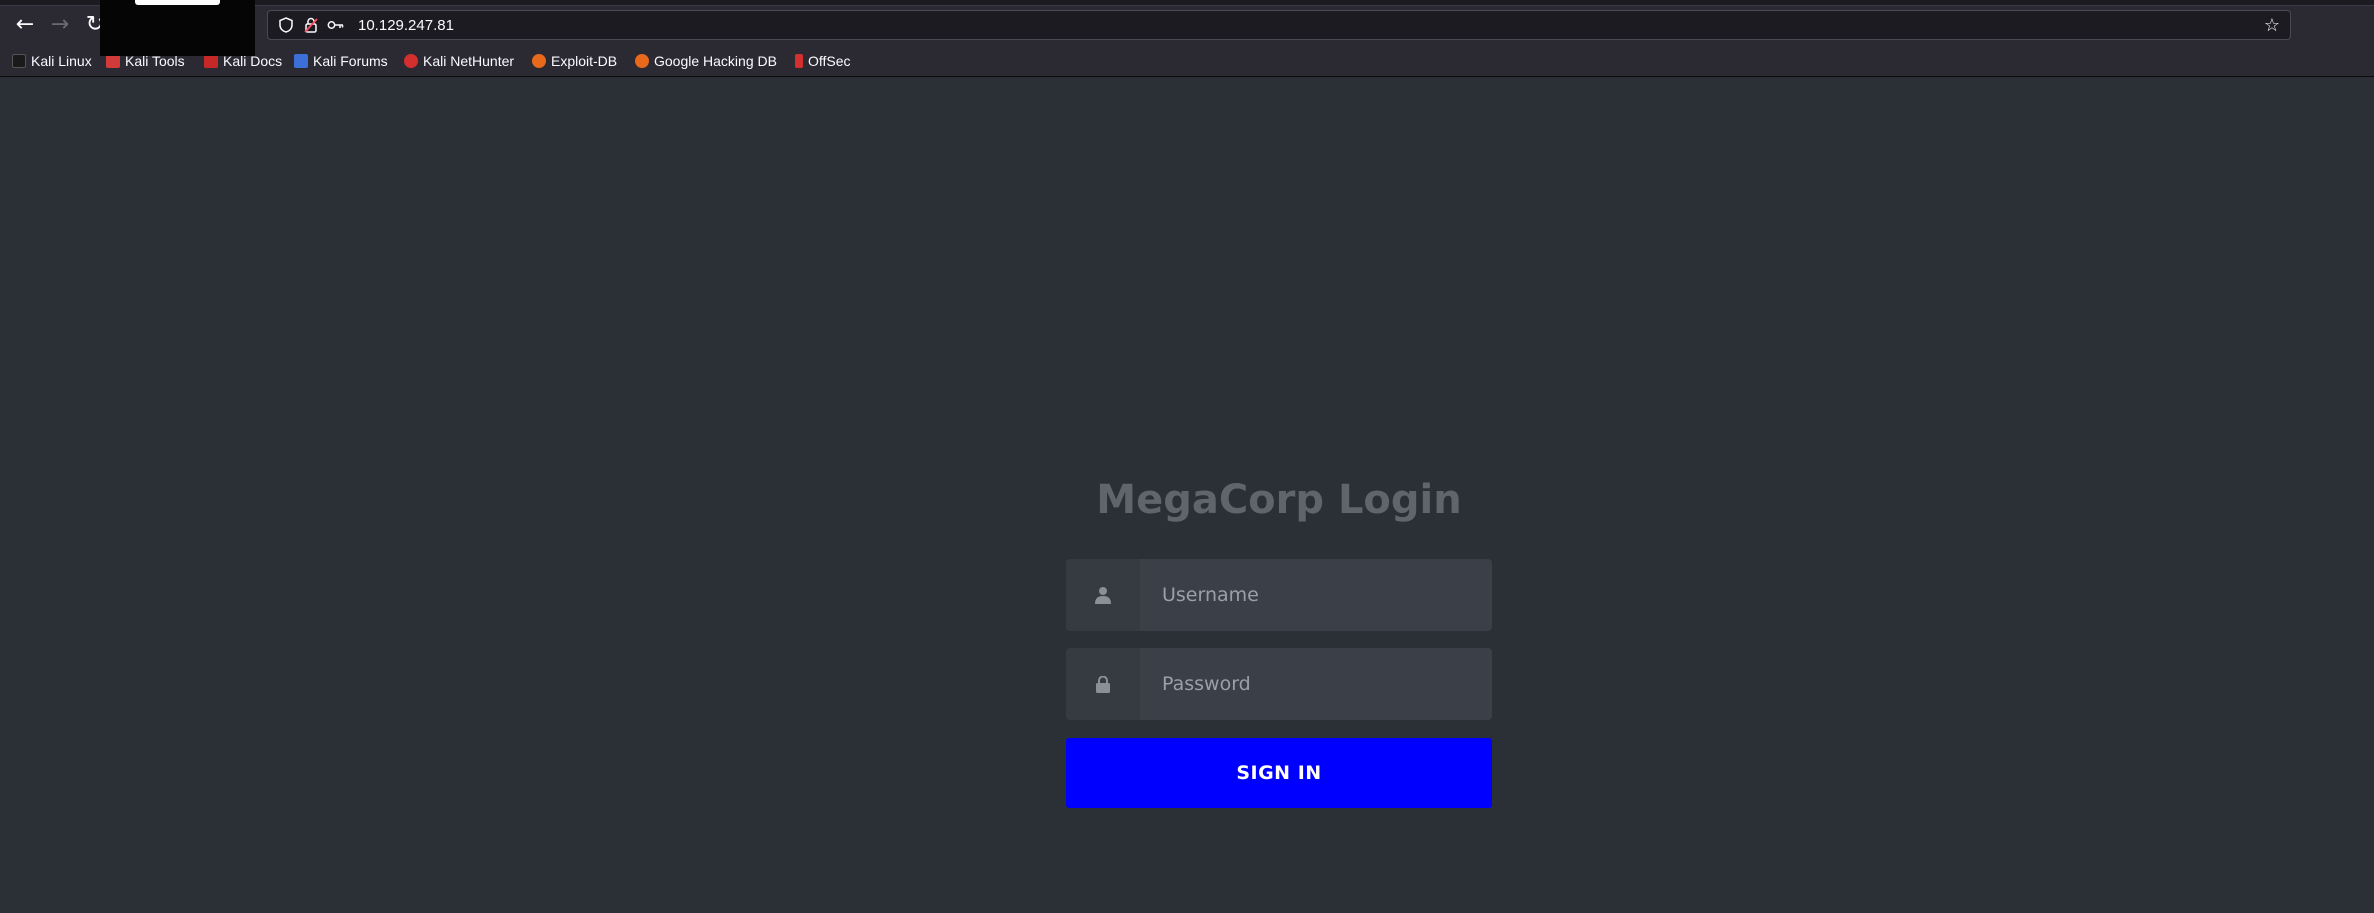 This screenshot has width=2374, height=913. What do you see at coordinates (715, 61) in the screenshot?
I see `bookmark-label: Google Hacking DB` at bounding box center [715, 61].